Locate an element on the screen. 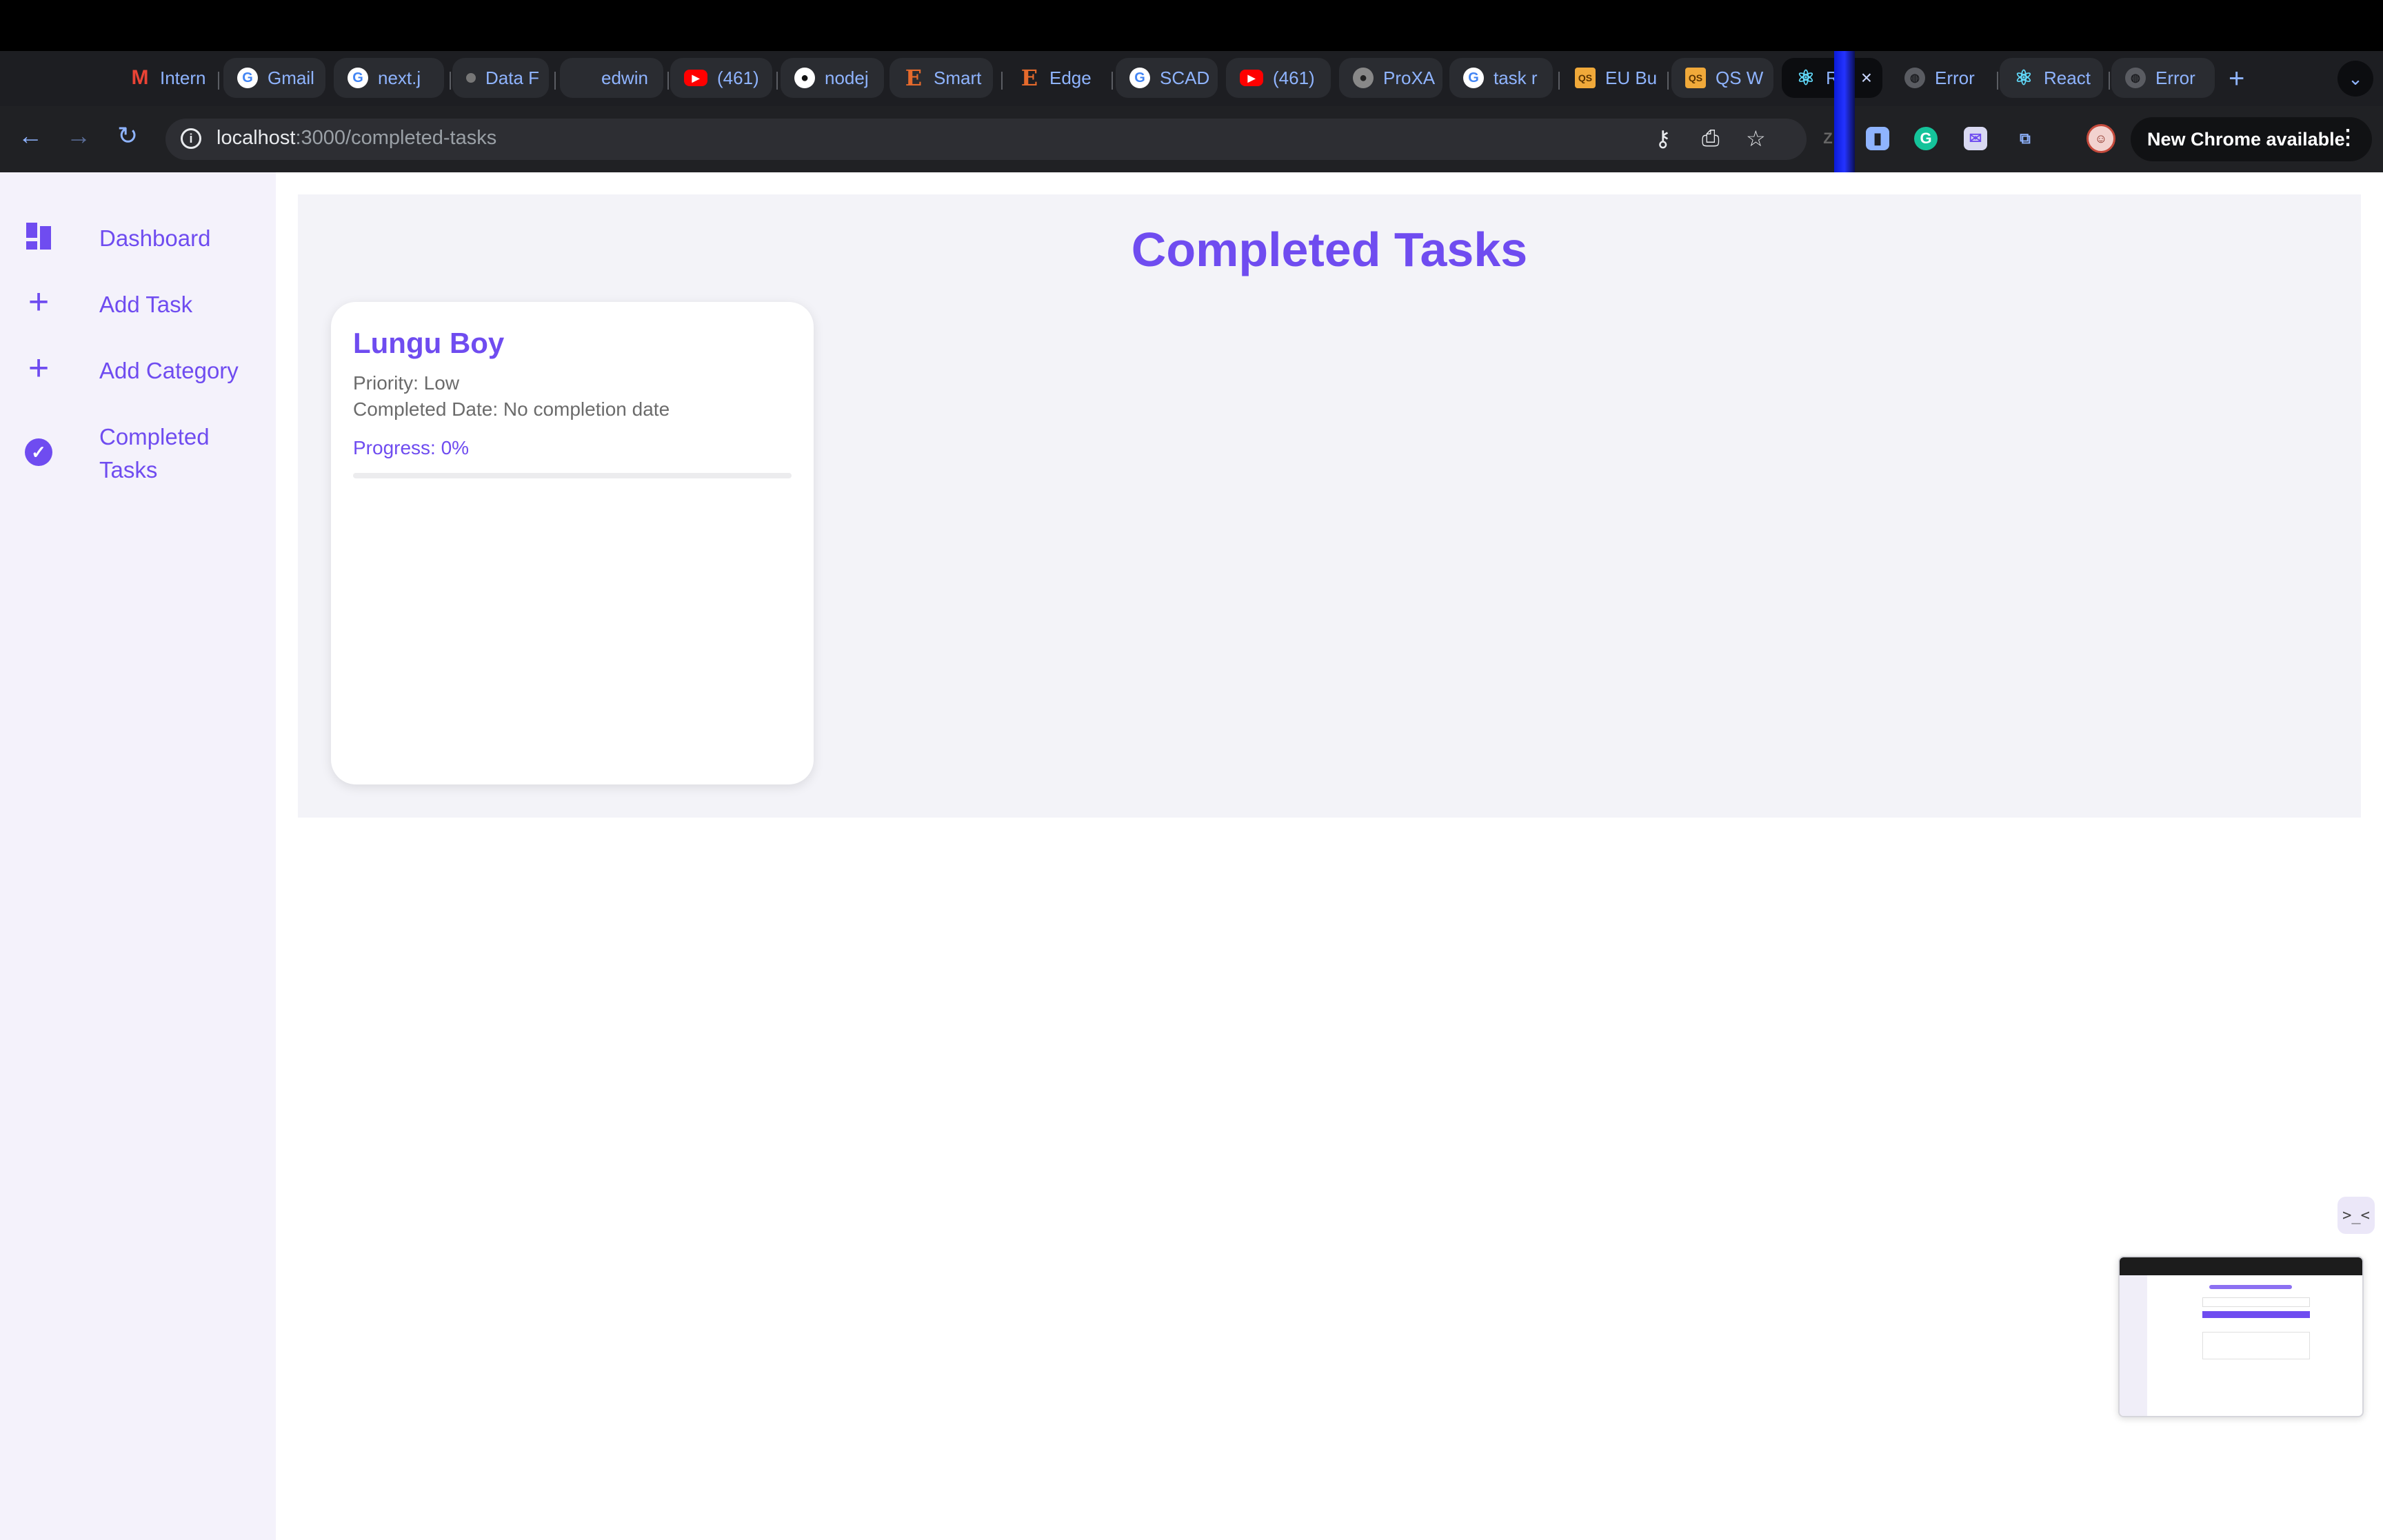 The image size is (2383, 1540). tab-smart: E Smart is located at coordinates (941, 78).